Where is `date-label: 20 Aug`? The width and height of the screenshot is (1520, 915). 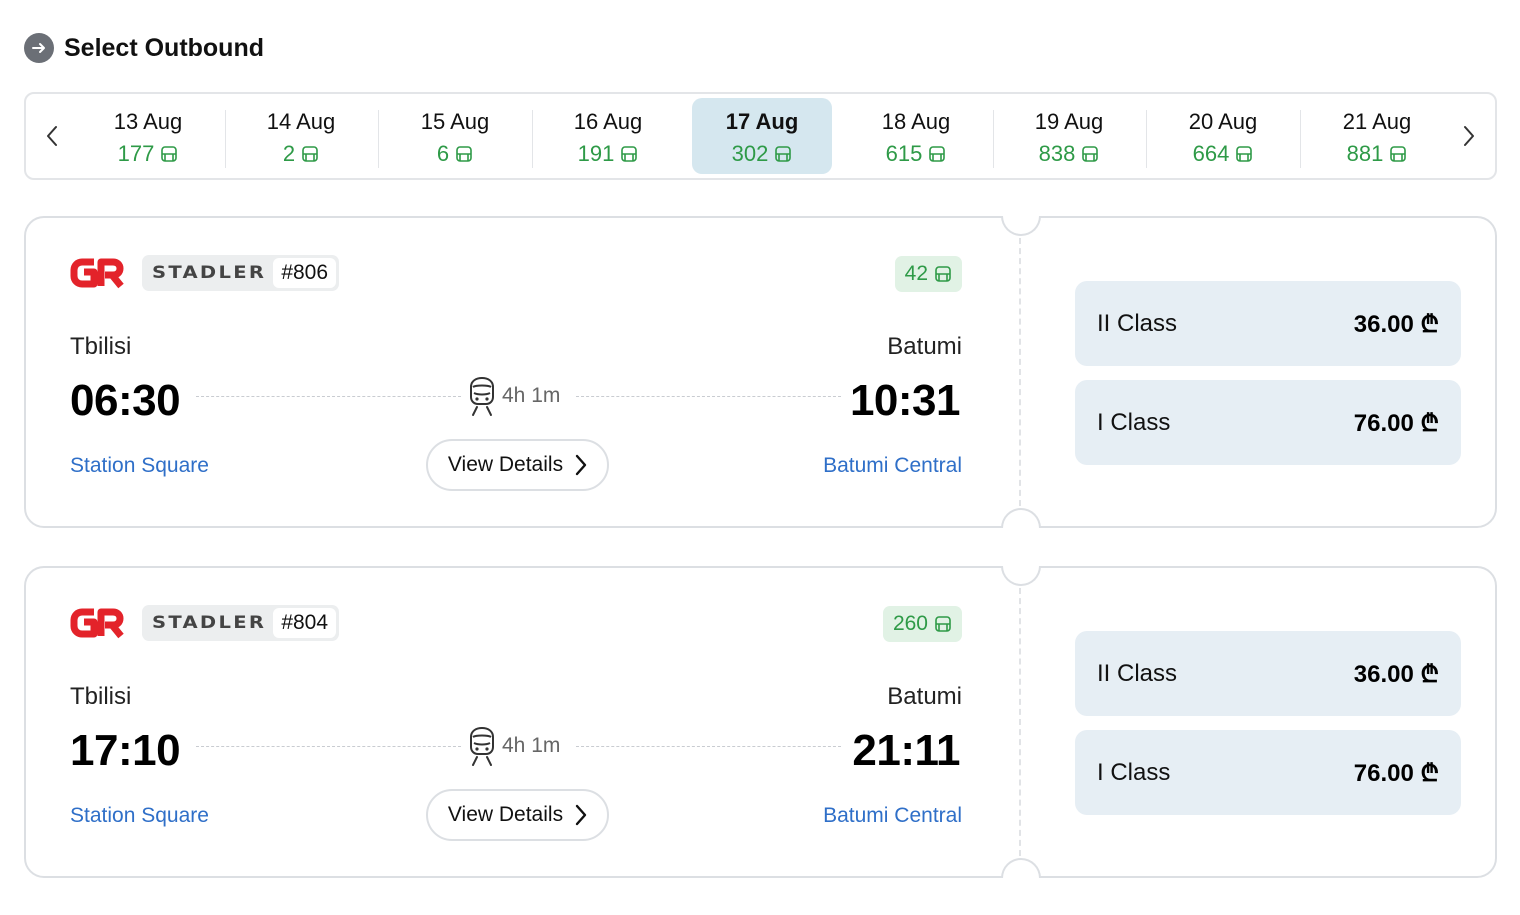
date-label: 20 Aug is located at coordinates (1223, 121).